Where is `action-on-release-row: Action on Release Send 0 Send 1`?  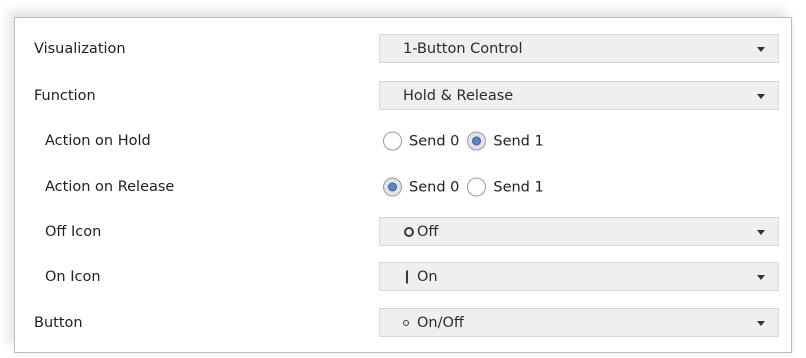
action-on-release-row: Action on Release Send 0 Send 1 is located at coordinates (403, 187).